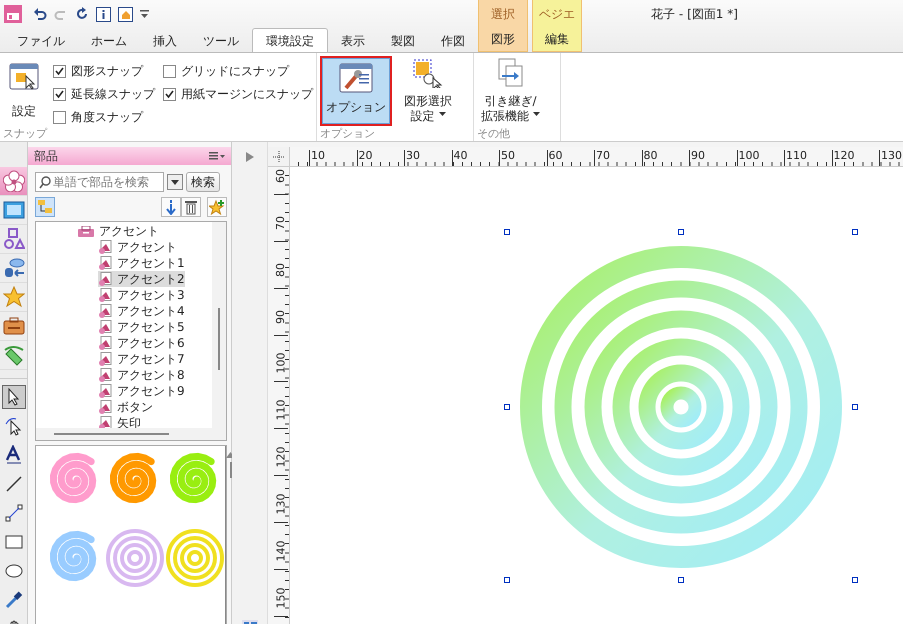 The height and width of the screenshot is (624, 903). Describe the element at coordinates (191, 207) in the screenshot. I see `trash-icon` at that location.